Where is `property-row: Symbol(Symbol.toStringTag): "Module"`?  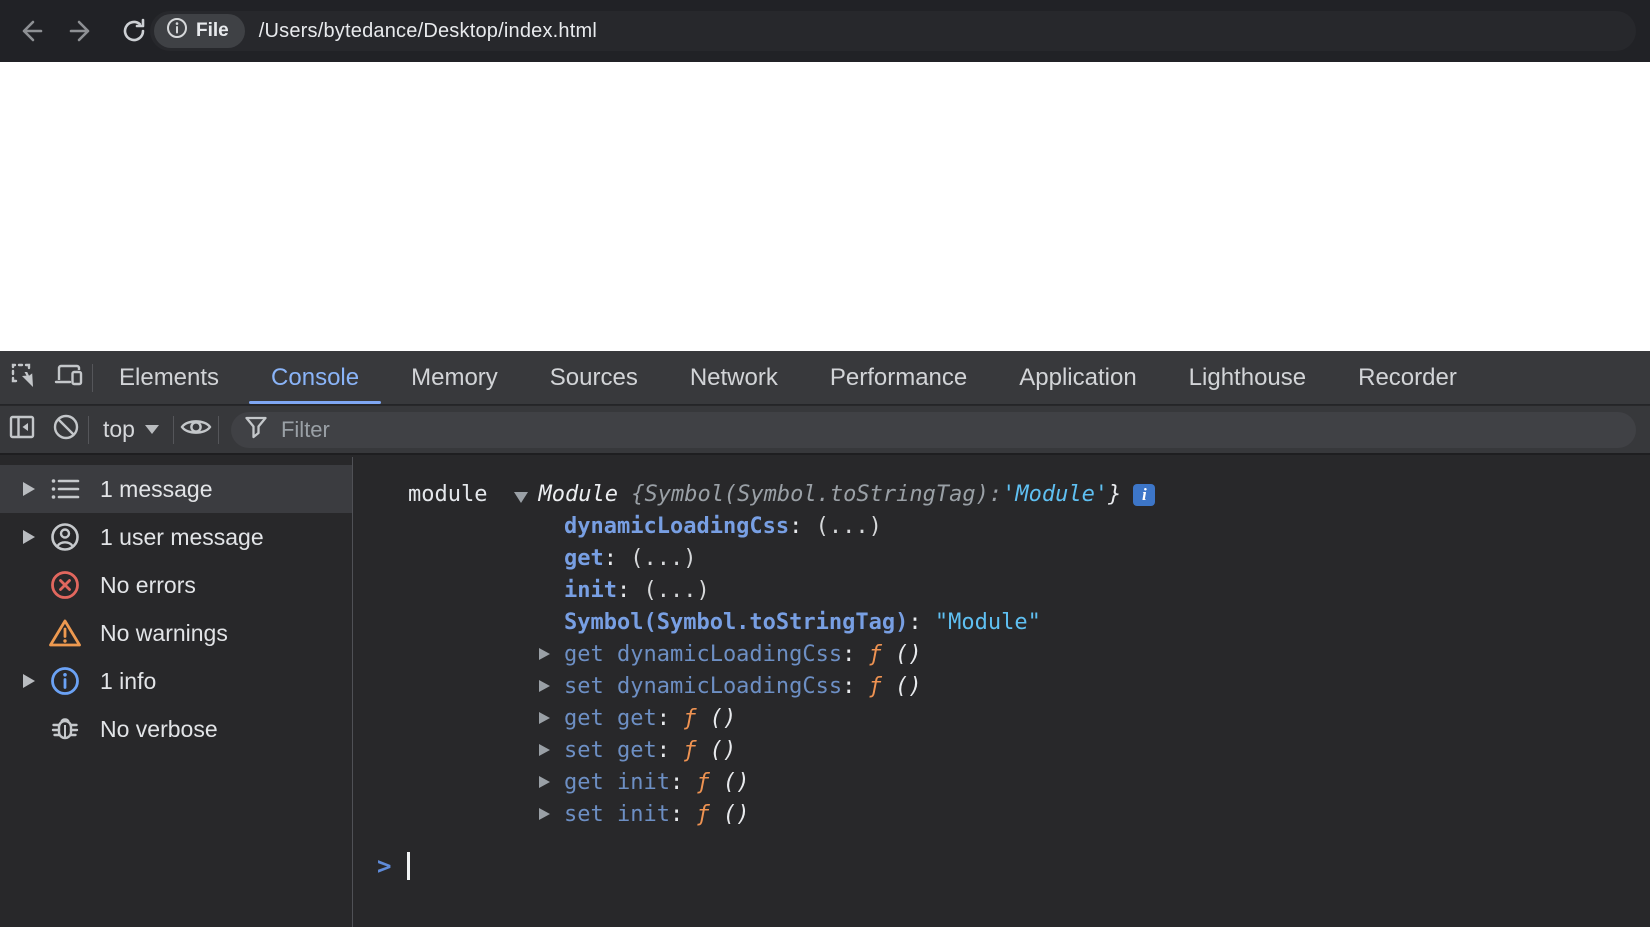 property-row: Symbol(Symbol.toStringTag): "Module" is located at coordinates (802, 622).